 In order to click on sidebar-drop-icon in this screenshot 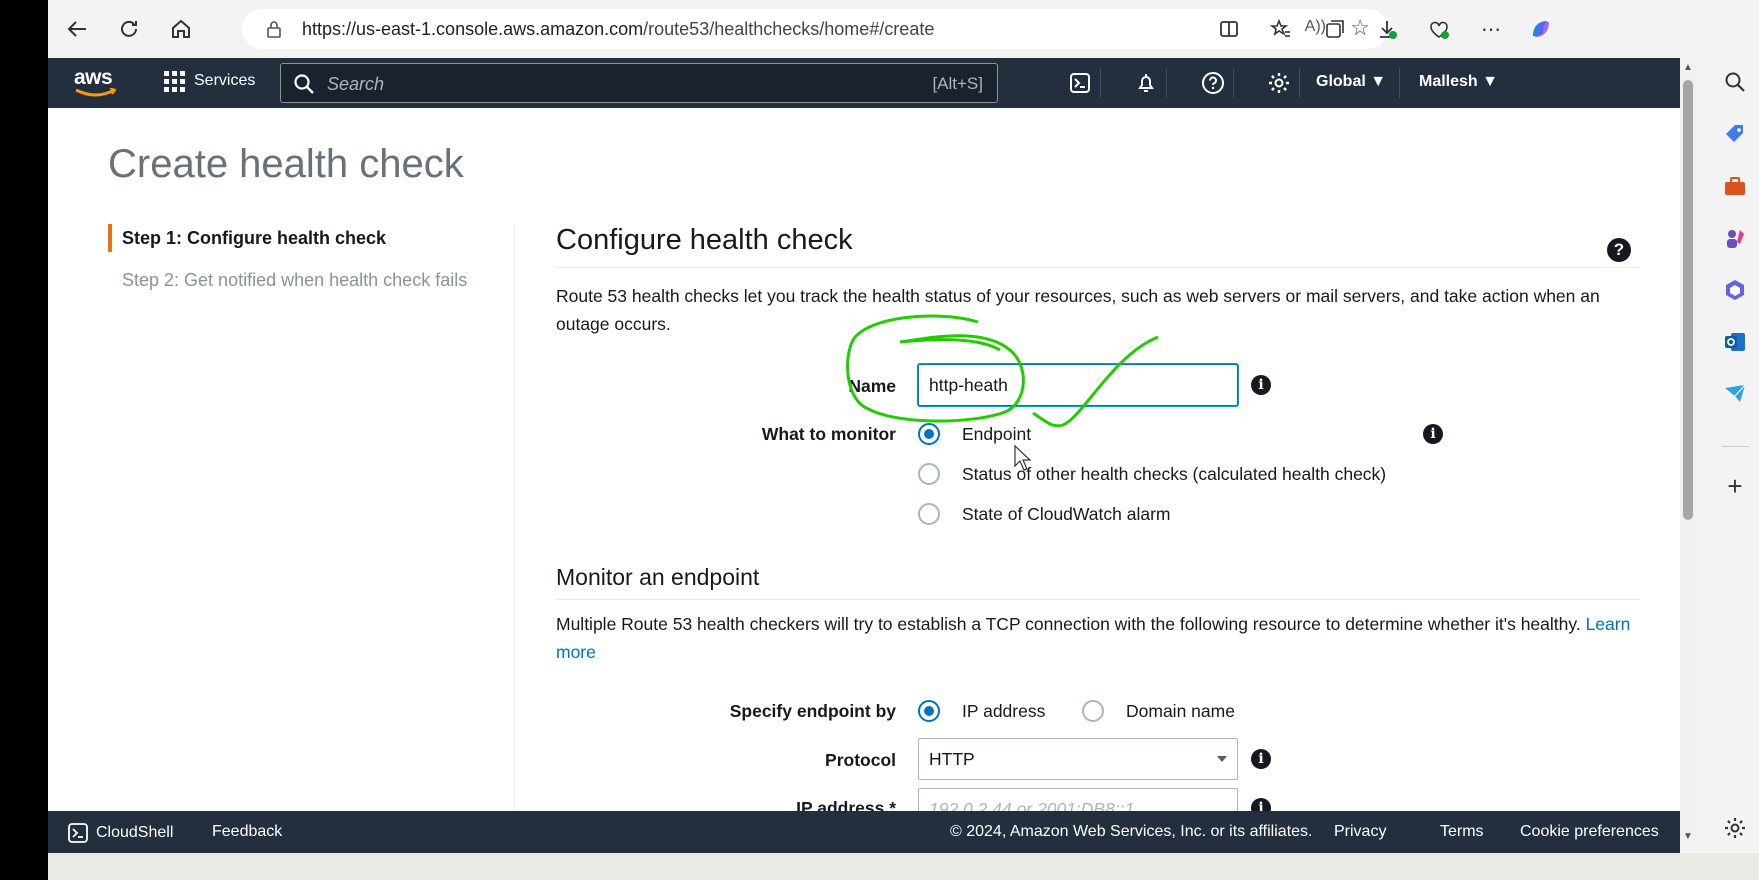, I will do `click(1735, 394)`.